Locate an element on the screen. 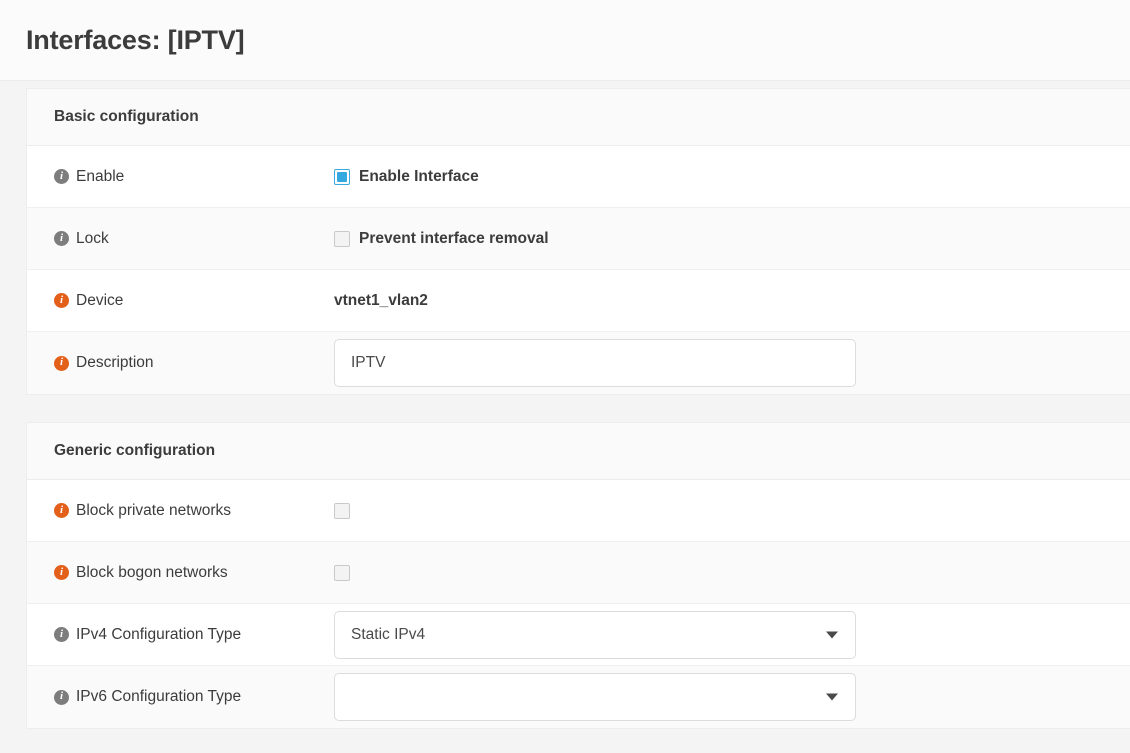 The height and width of the screenshot is (753, 1130). value-block-private-networks is located at coordinates (732, 510).